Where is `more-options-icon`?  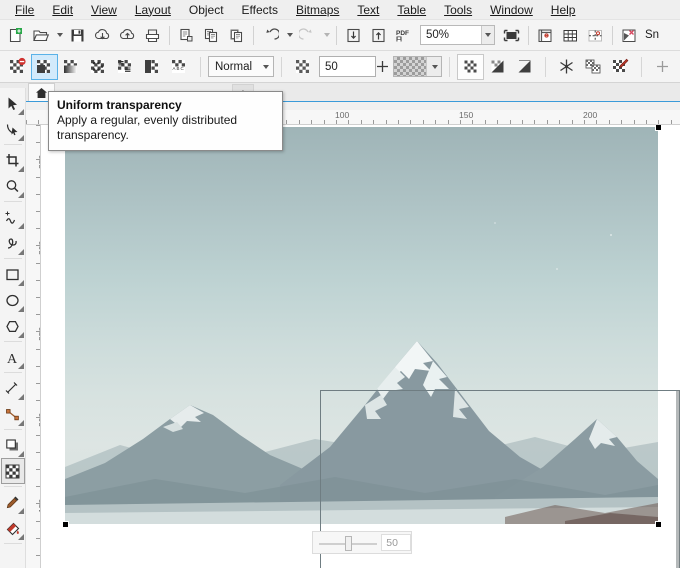
more-options-icon is located at coordinates (662, 67).